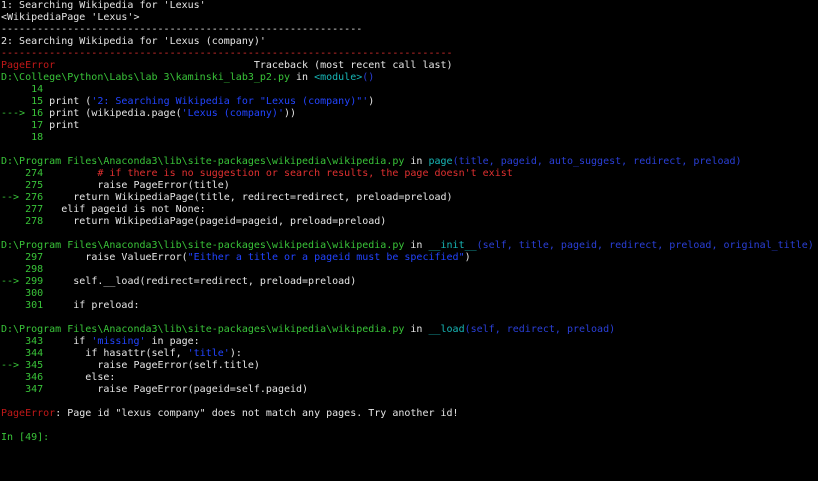 This screenshot has height=481, width=818. Describe the element at coordinates (25, 389) in the screenshot. I see `terminal-text: 347` at that location.